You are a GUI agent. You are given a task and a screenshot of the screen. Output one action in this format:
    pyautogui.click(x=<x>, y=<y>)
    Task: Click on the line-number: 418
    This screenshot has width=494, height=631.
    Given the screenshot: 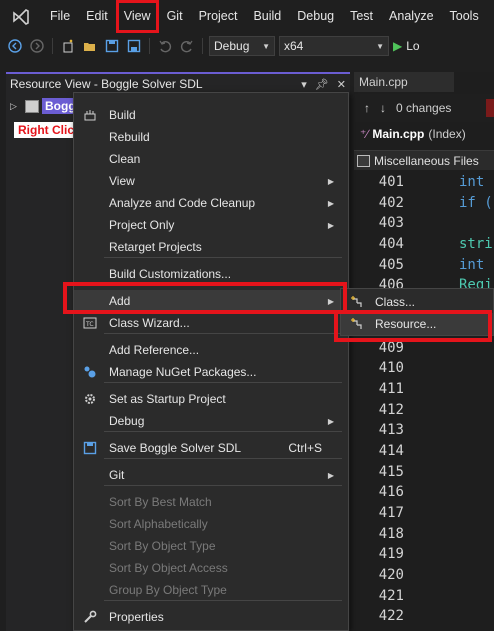 What is the action you would take?
    pyautogui.click(x=391, y=533)
    